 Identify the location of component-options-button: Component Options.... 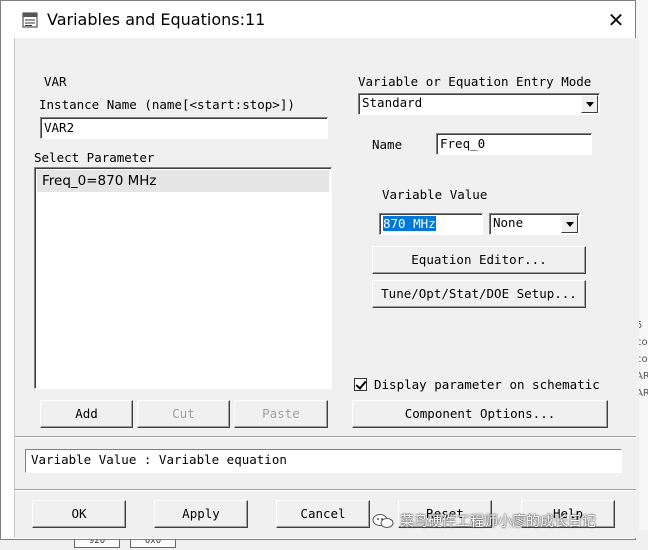
(480, 414).